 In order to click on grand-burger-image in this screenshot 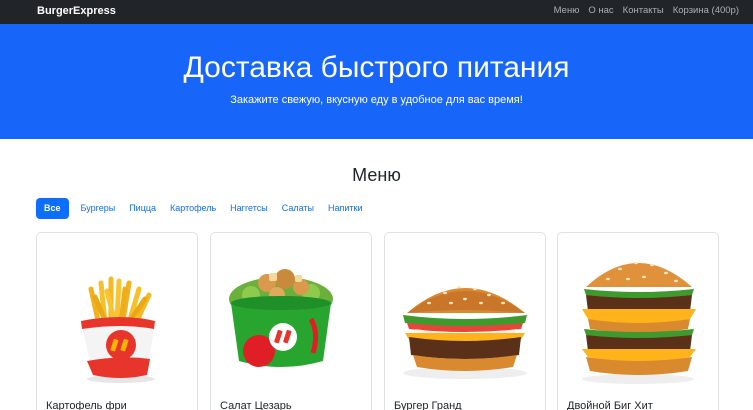, I will do `click(465, 332)`.